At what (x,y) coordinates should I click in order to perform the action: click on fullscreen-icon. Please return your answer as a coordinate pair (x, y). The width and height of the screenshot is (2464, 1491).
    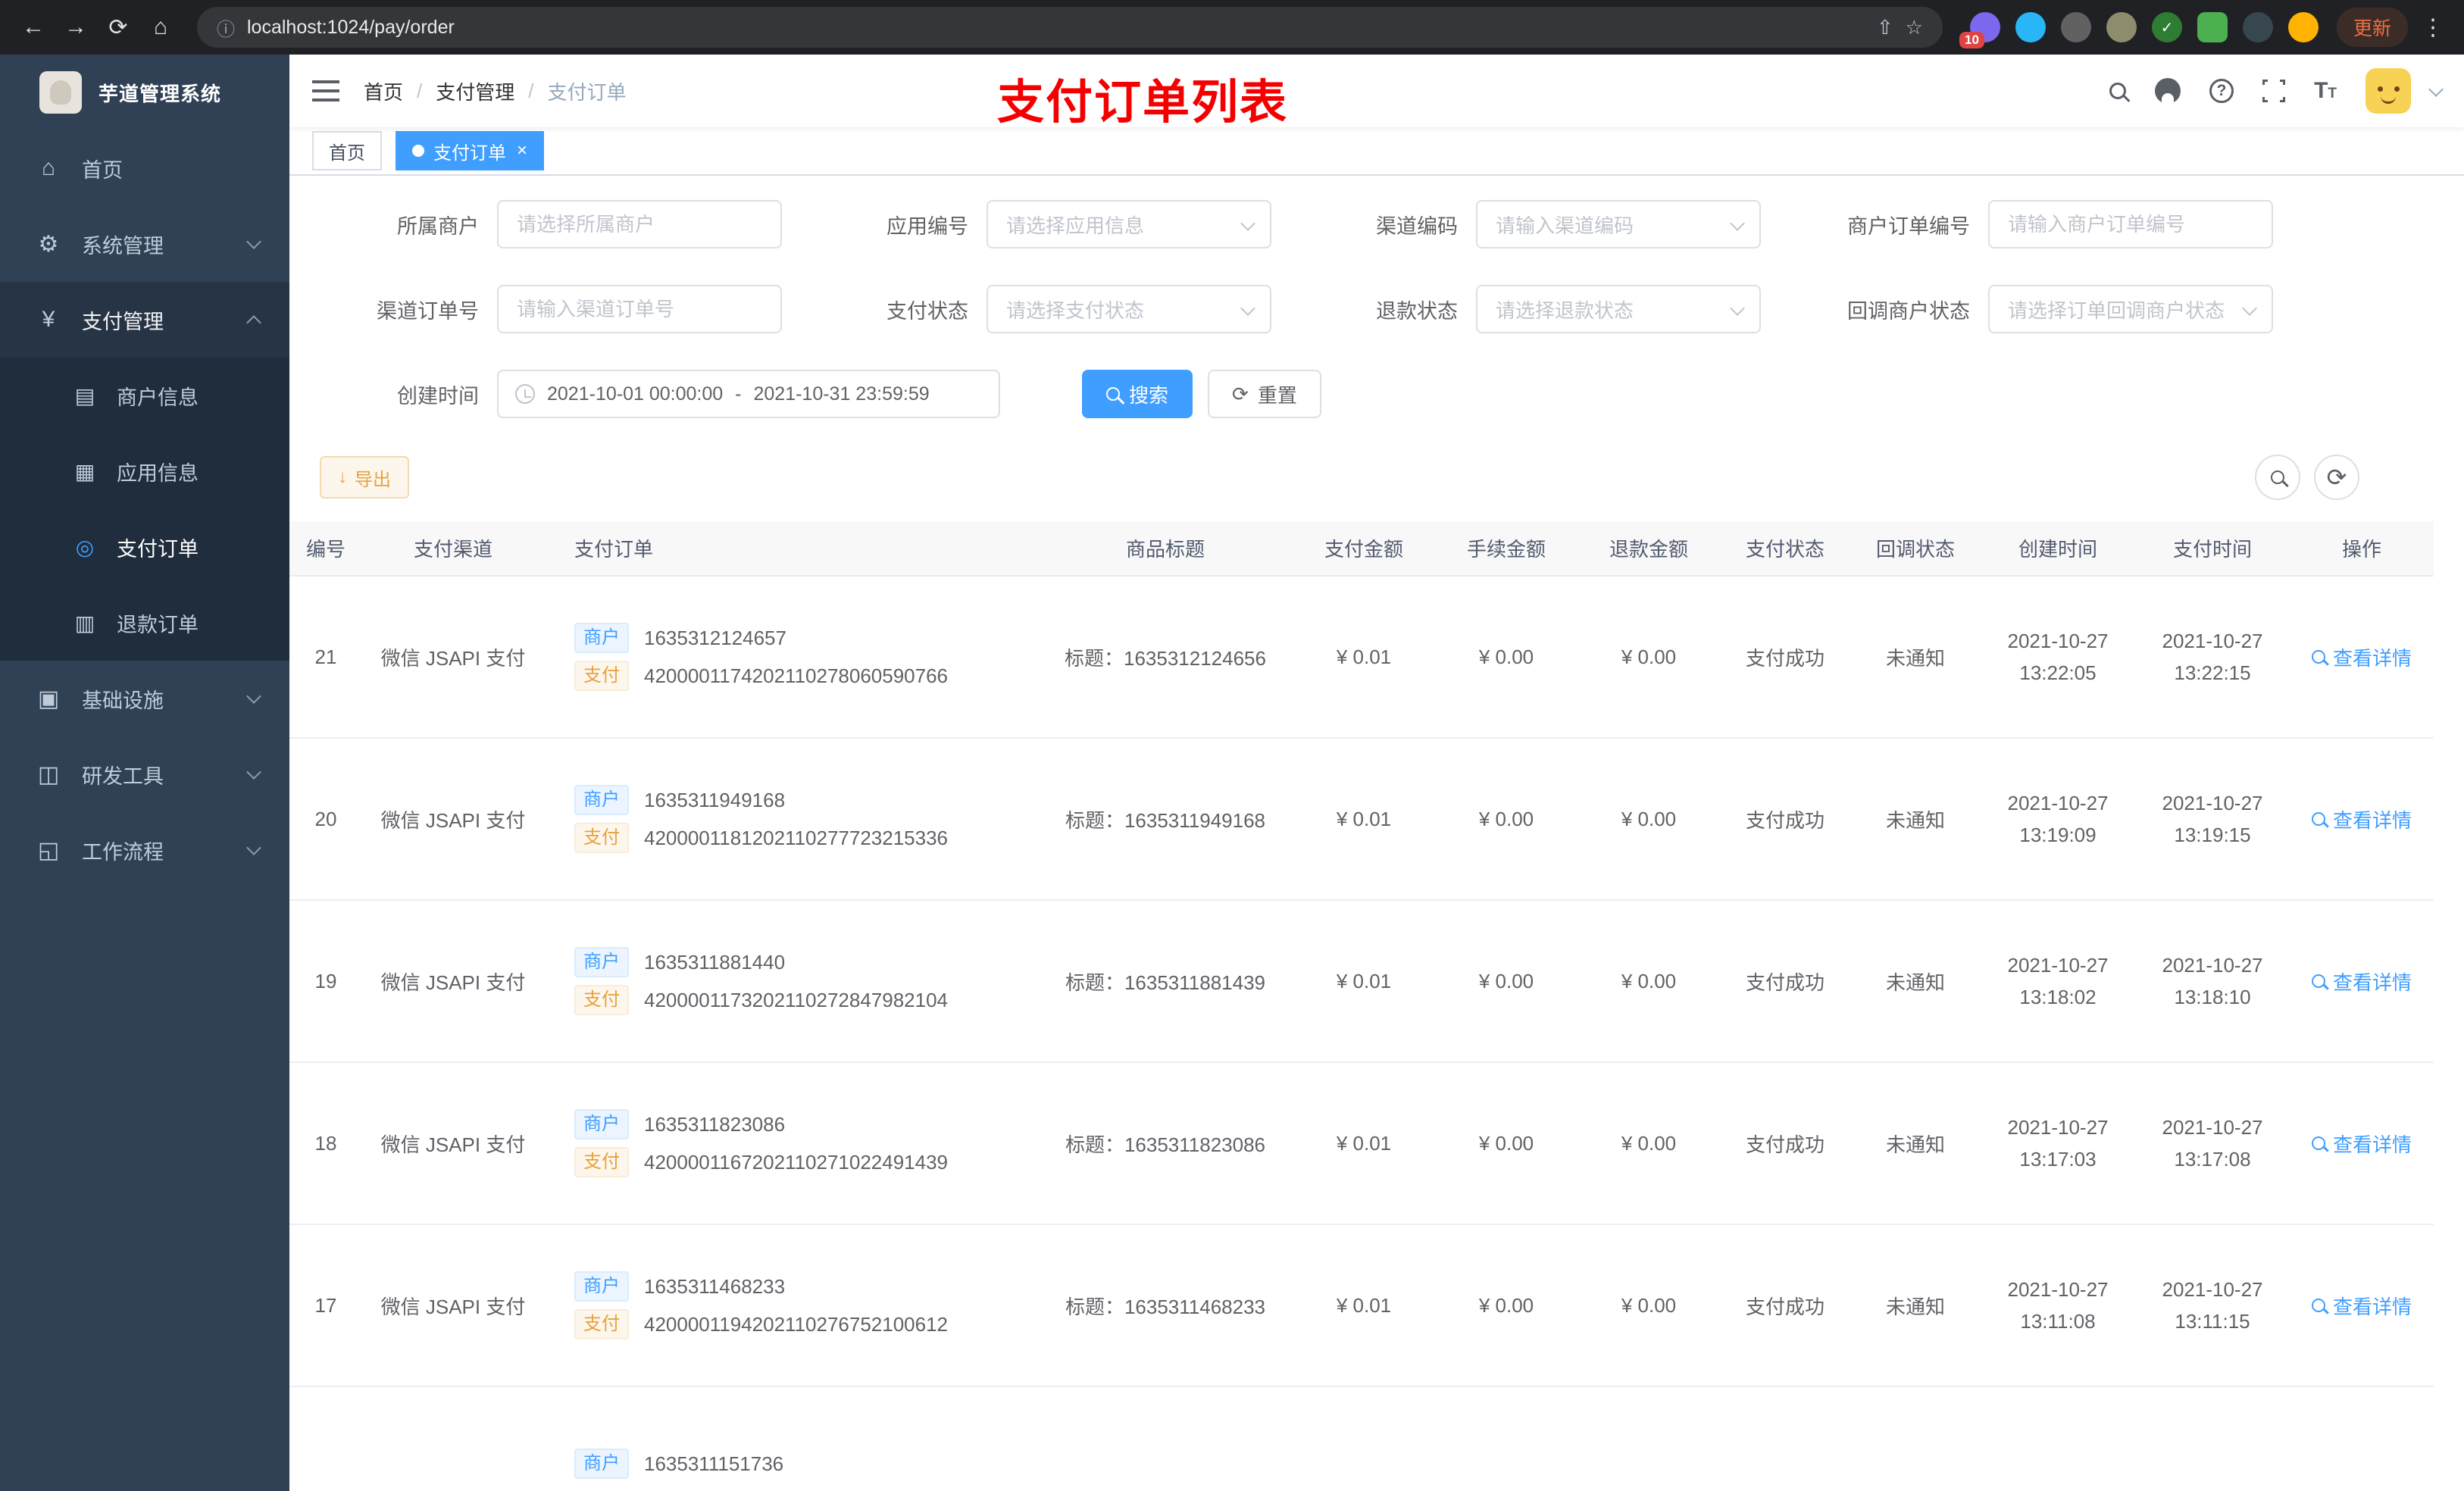
    Looking at the image, I should click on (2274, 91).